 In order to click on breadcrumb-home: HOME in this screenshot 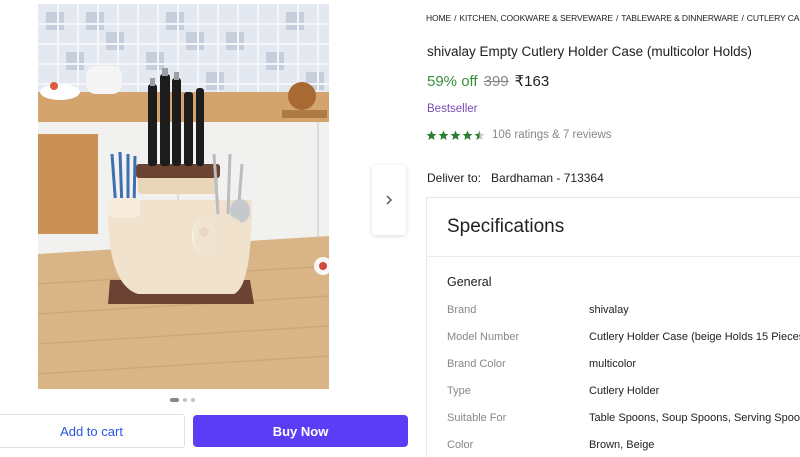, I will do `click(438, 18)`.